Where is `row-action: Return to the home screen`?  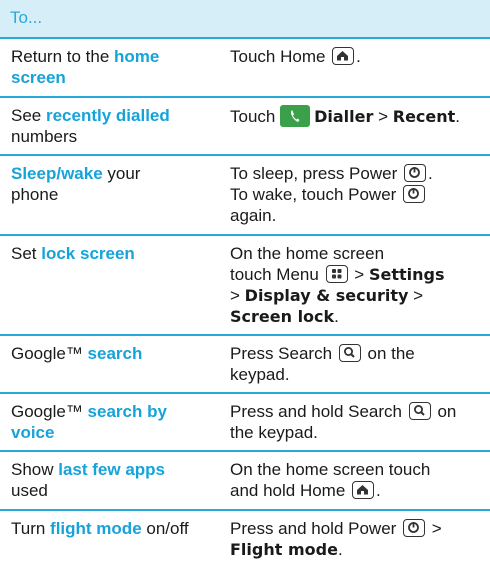
row-action: Return to the home screen is located at coordinates (101, 67).